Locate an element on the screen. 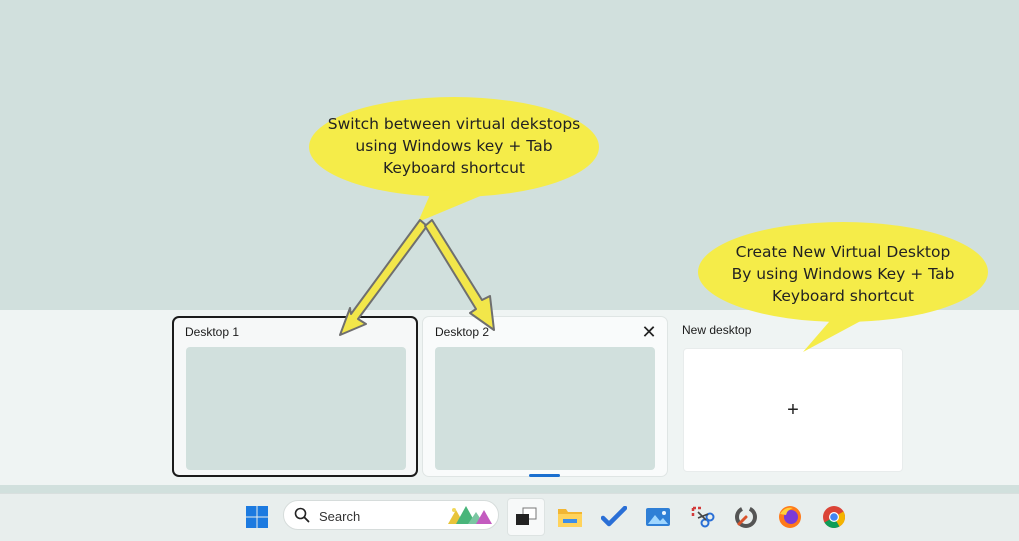 The height and width of the screenshot is (541, 1019). search-placeholder: Search is located at coordinates (340, 516).